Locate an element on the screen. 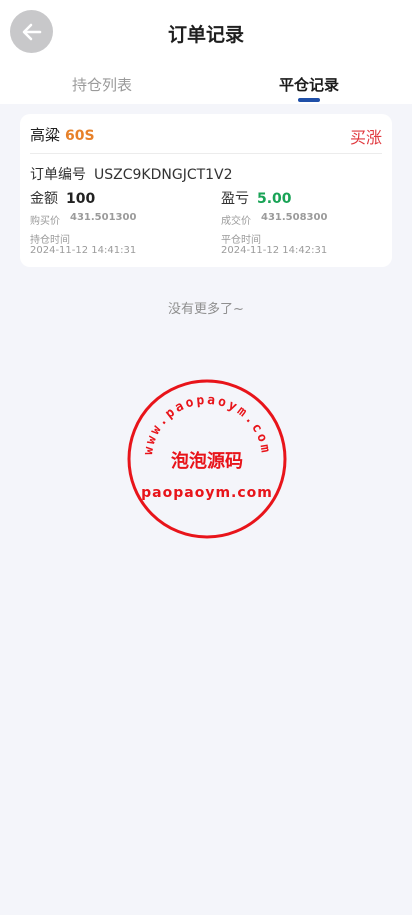 Image resolution: width=412 pixels, height=915 pixels. product-period: 60S is located at coordinates (80, 136).